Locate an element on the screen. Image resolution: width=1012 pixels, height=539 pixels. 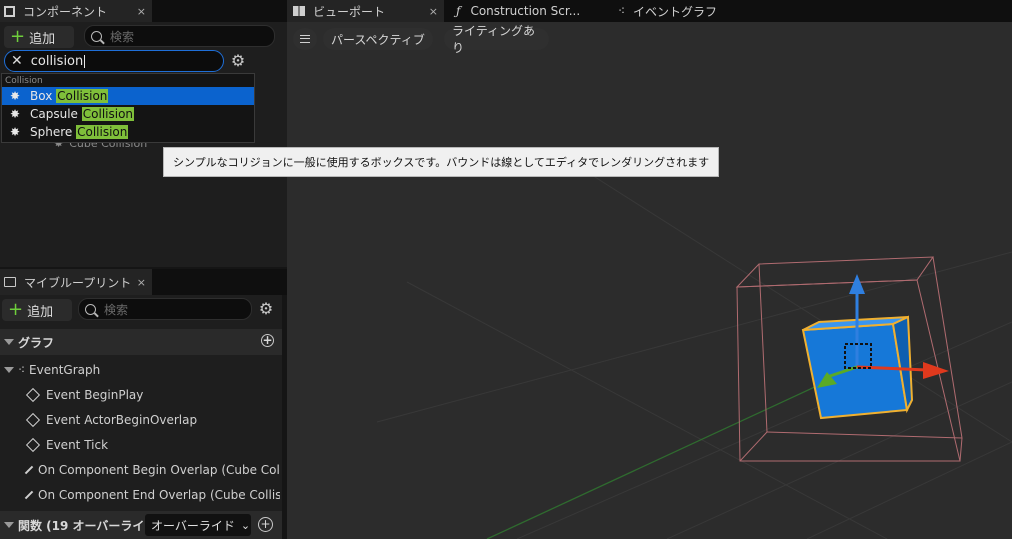
event-item: Event BeginPlay is located at coordinates (152, 394).